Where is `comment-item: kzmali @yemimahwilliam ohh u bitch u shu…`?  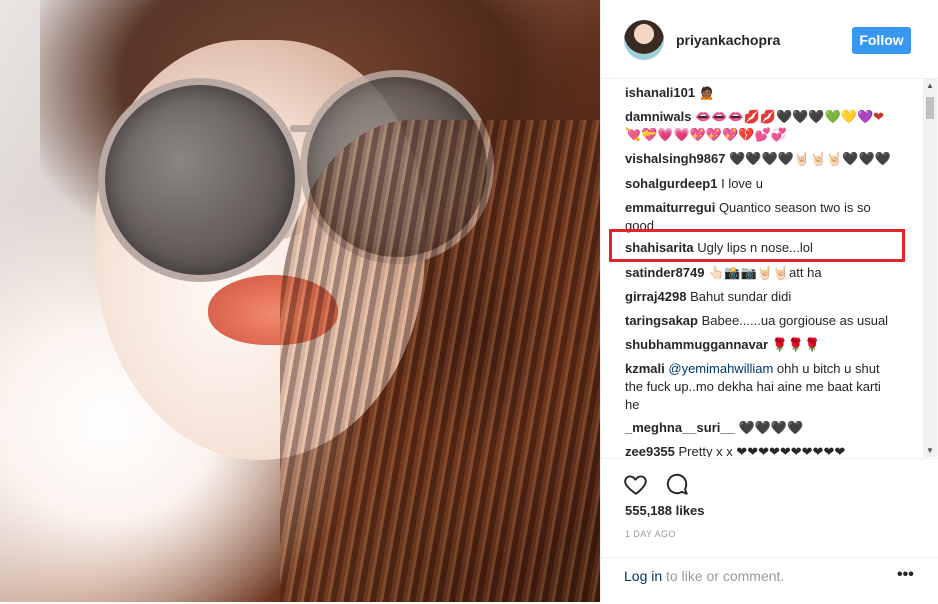 comment-item: kzmali @yemimahwilliam ohh u bitch u shu… is located at coordinates (761, 387).